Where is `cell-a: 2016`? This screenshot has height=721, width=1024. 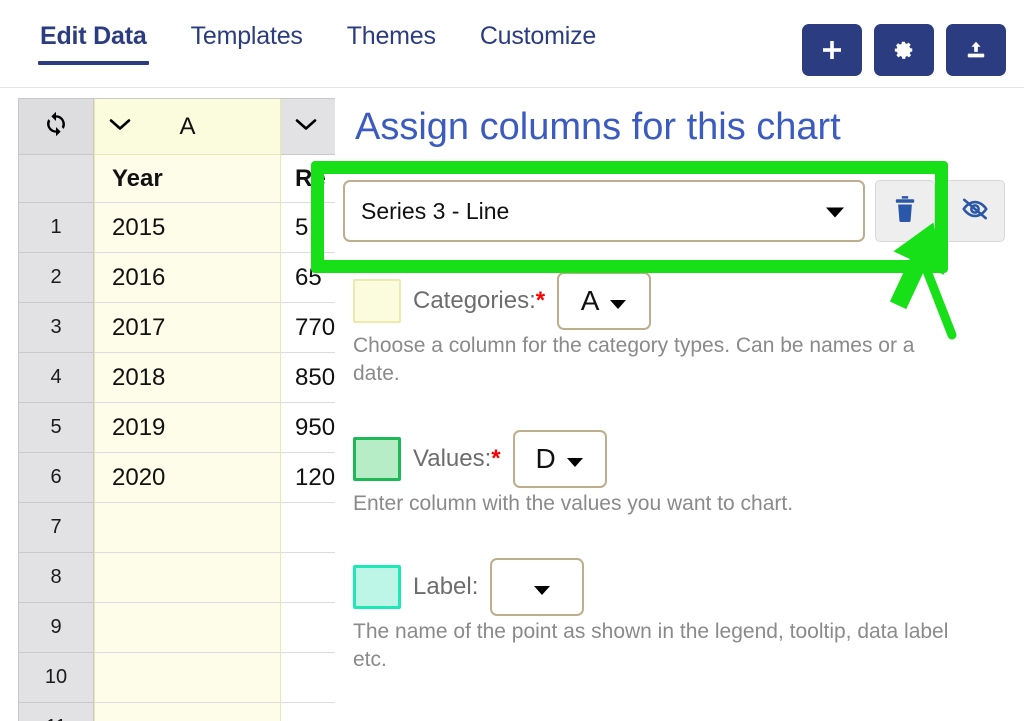 cell-a: 2016 is located at coordinates (187, 278).